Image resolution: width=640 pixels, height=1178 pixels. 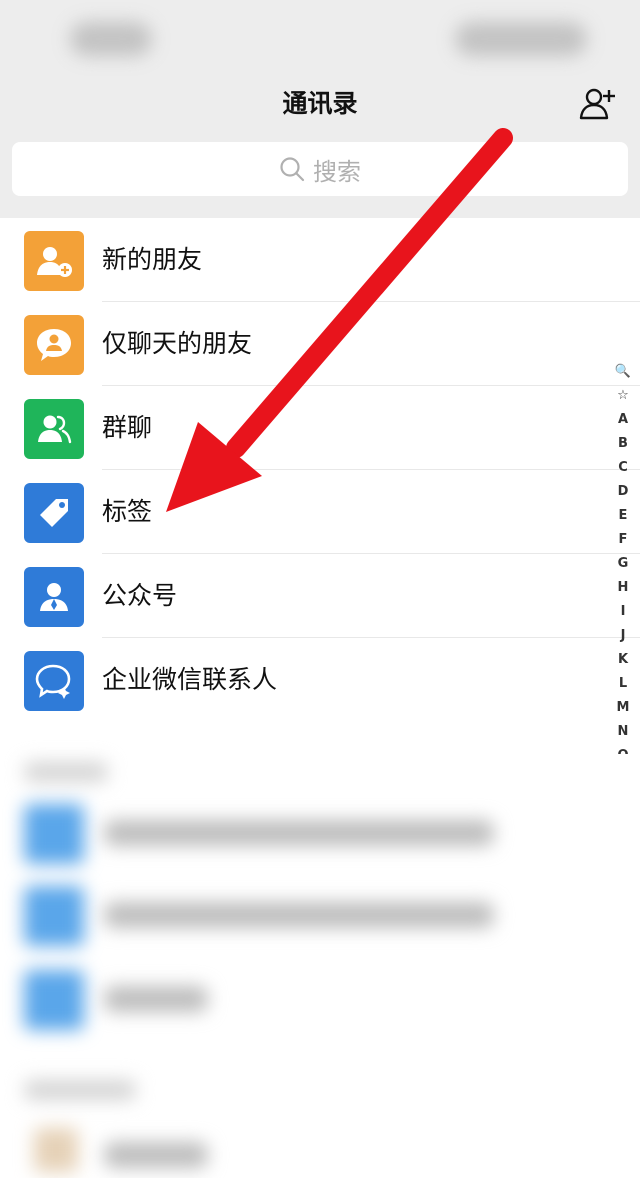 What do you see at coordinates (292, 169) in the screenshot?
I see `search-icon` at bounding box center [292, 169].